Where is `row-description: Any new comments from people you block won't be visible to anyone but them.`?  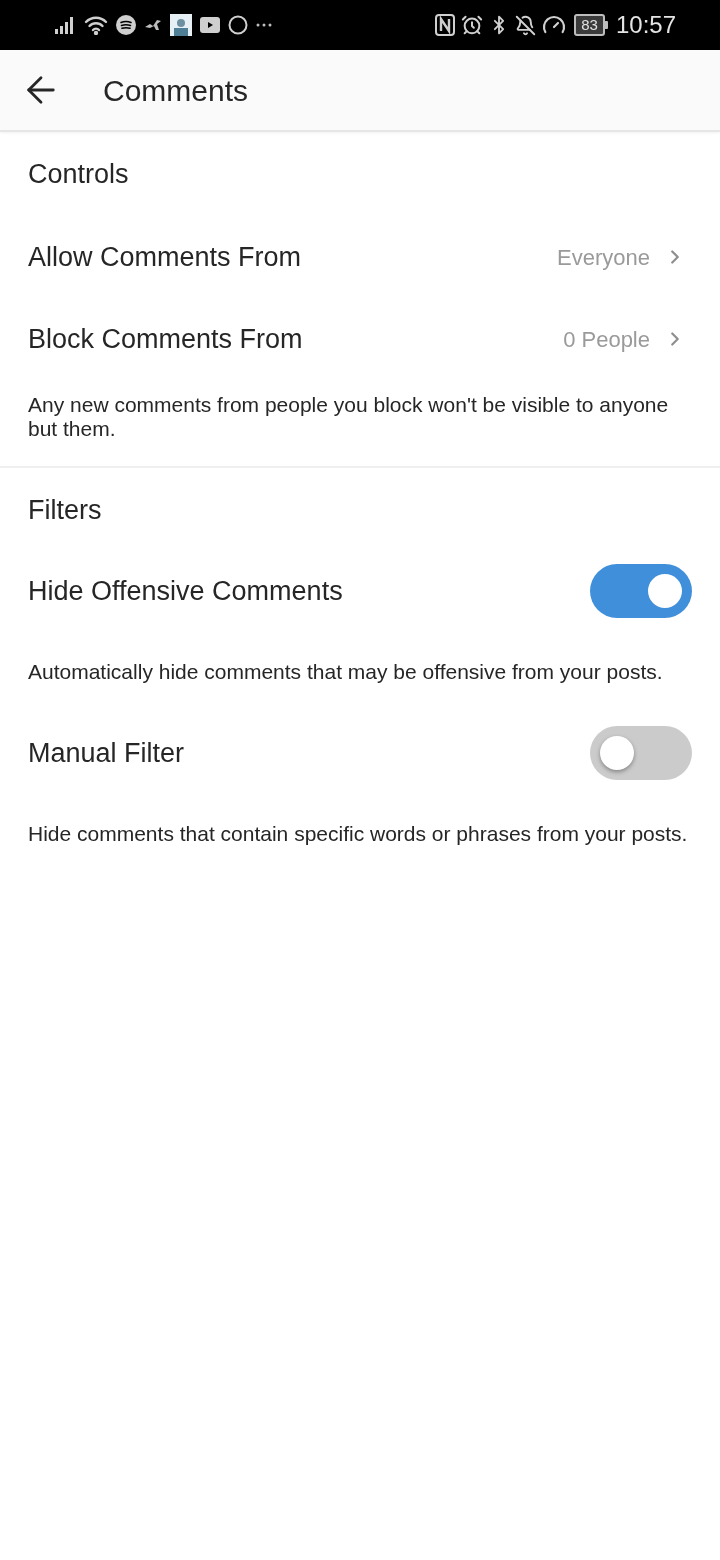
row-description: Any new comments from people you block won't be visible to anyone but them. is located at coordinates (348, 417).